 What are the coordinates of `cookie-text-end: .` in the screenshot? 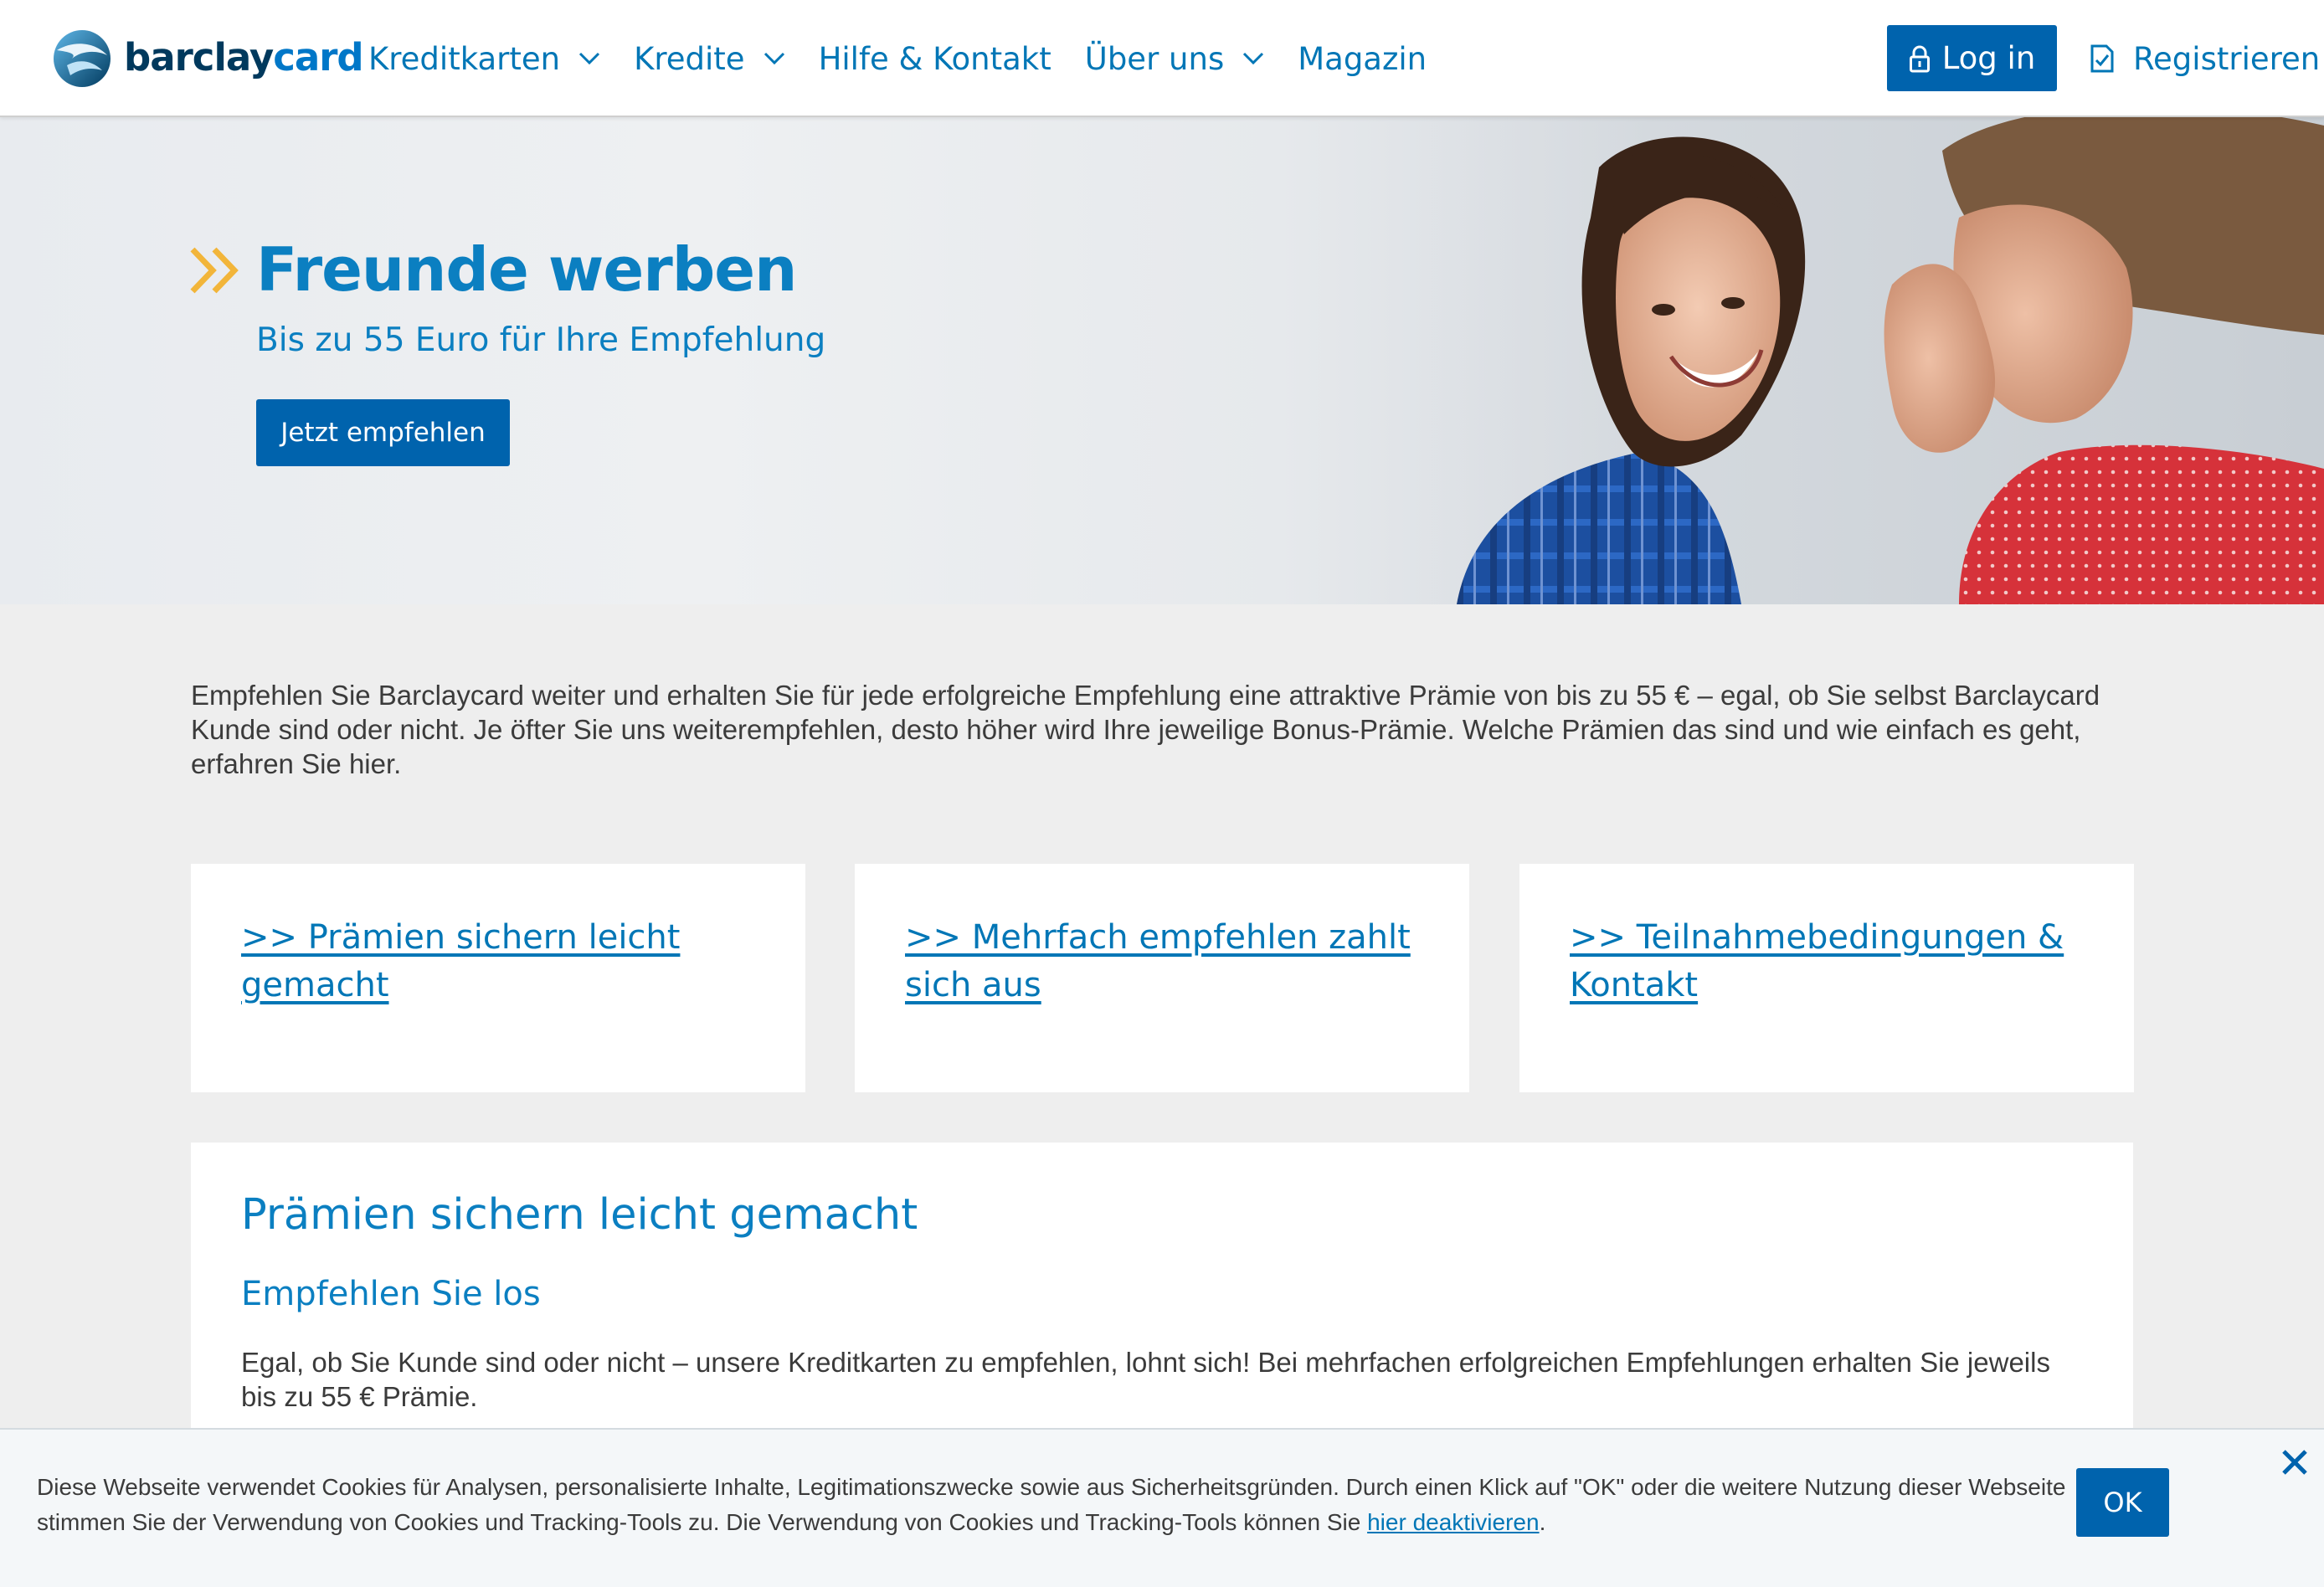 It's located at (1543, 1522).